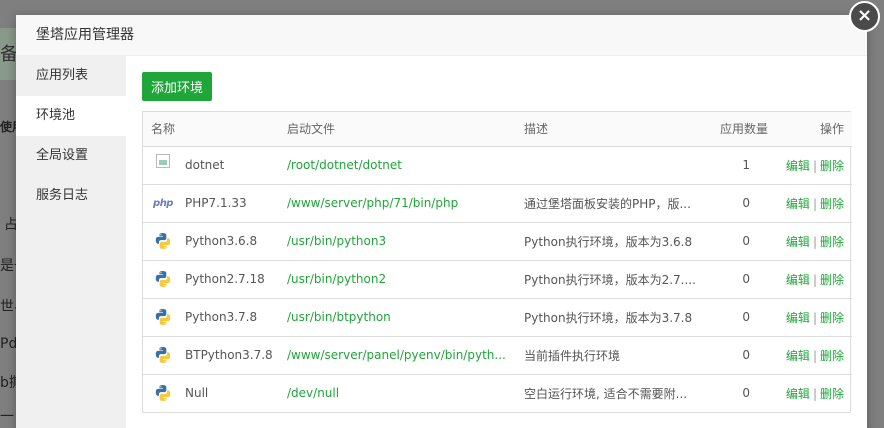  Describe the element at coordinates (608, 317) in the screenshot. I see `env-description: Python执行环境，版本为3.7.8` at that location.